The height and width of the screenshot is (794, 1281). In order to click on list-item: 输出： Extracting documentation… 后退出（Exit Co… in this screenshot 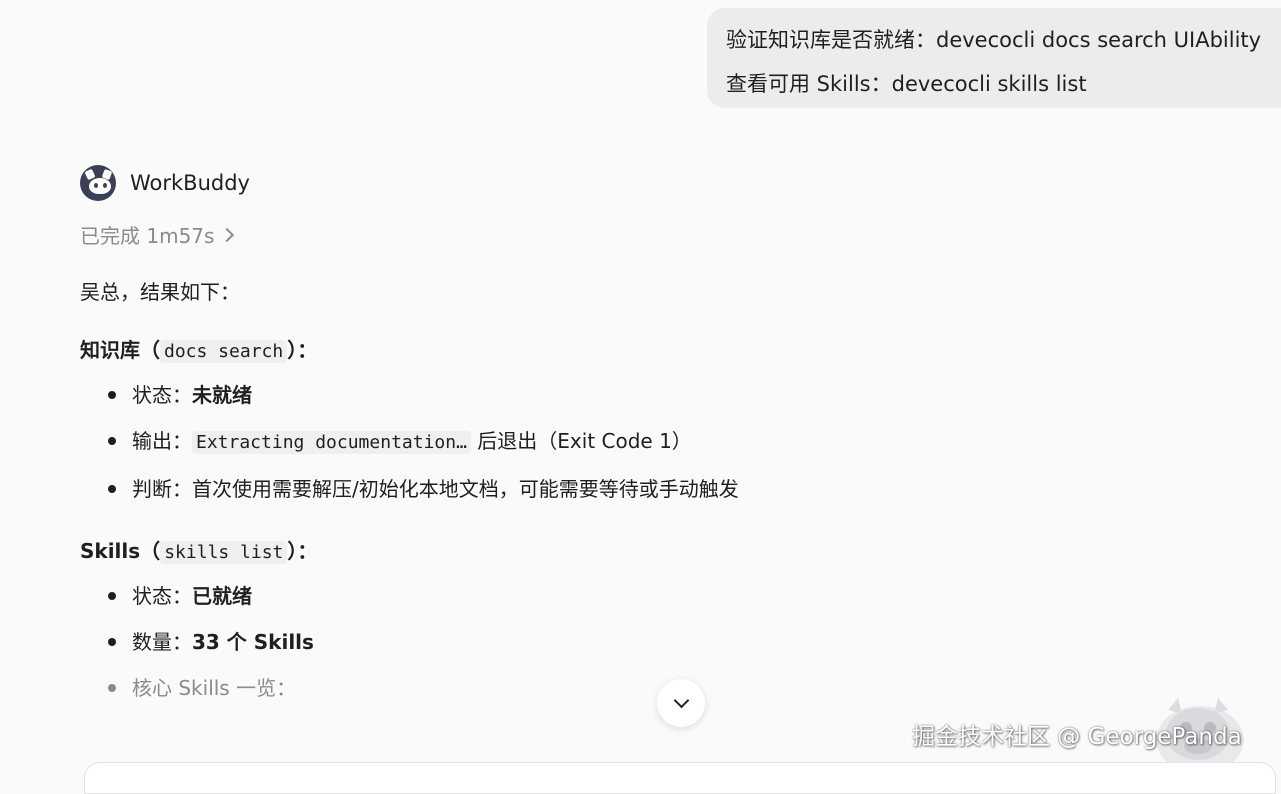, I will do `click(530, 442)`.